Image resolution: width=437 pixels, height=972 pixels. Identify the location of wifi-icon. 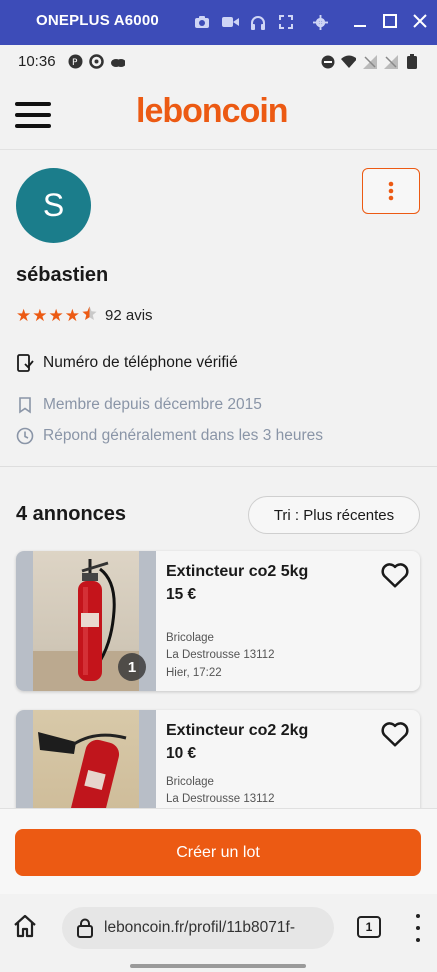
(348, 61).